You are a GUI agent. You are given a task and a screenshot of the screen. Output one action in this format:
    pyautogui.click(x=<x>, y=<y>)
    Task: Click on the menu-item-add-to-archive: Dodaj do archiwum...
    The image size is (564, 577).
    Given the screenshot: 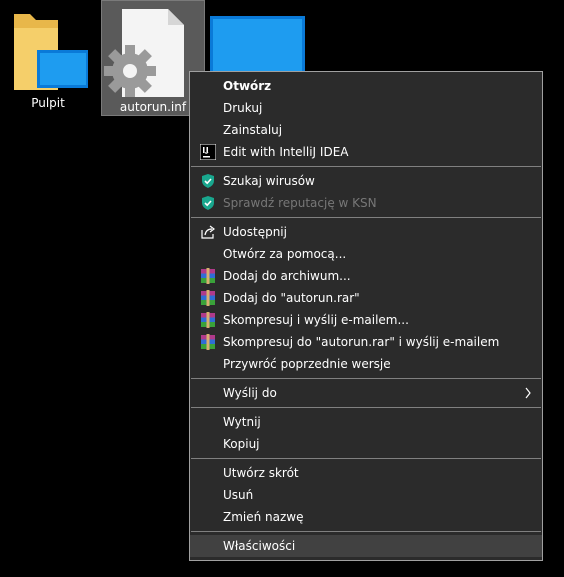 What is the action you would take?
    pyautogui.click(x=366, y=276)
    